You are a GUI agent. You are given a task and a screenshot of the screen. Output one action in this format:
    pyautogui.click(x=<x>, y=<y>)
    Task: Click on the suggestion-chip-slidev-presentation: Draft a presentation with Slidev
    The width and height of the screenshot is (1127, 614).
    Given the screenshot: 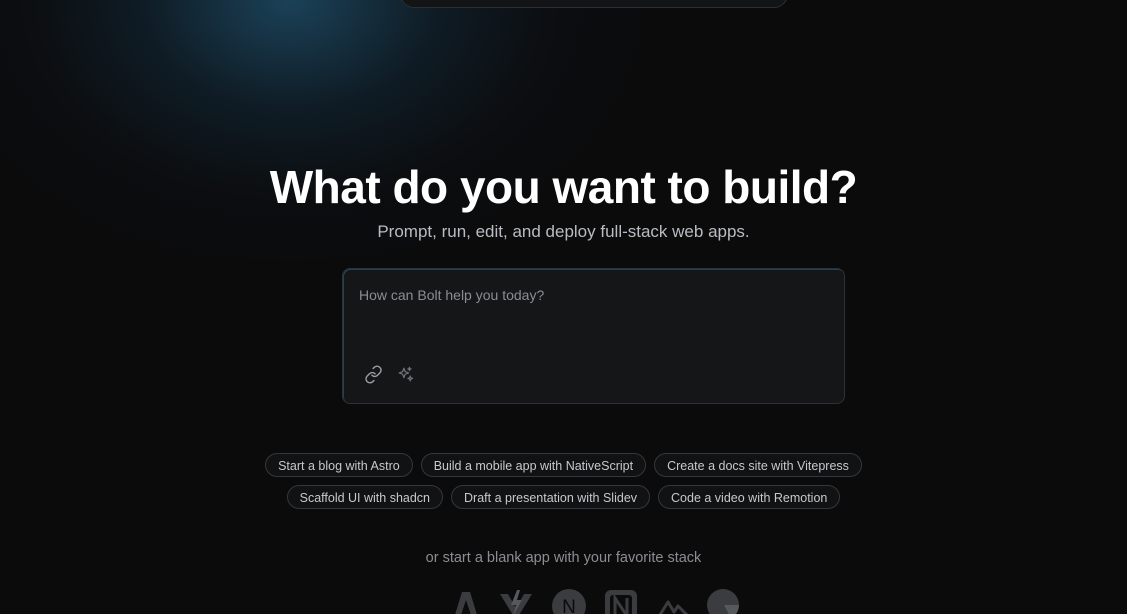 What is the action you would take?
    pyautogui.click(x=551, y=497)
    